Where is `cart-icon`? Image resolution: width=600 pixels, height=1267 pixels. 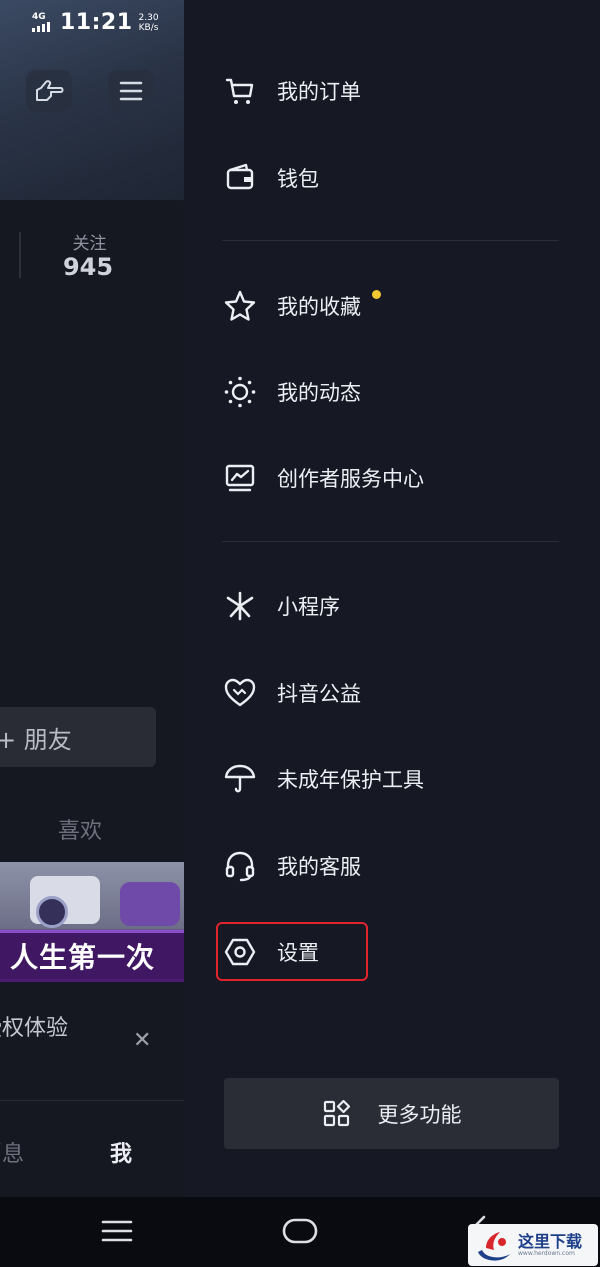 cart-icon is located at coordinates (240, 91).